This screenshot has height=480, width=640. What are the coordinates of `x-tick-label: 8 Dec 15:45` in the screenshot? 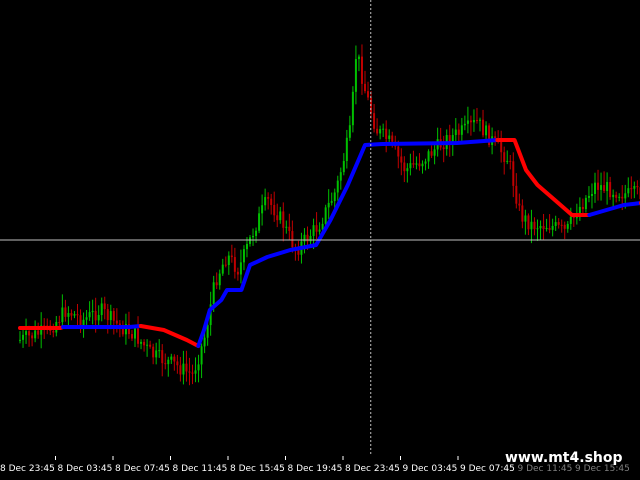 It's located at (257, 469).